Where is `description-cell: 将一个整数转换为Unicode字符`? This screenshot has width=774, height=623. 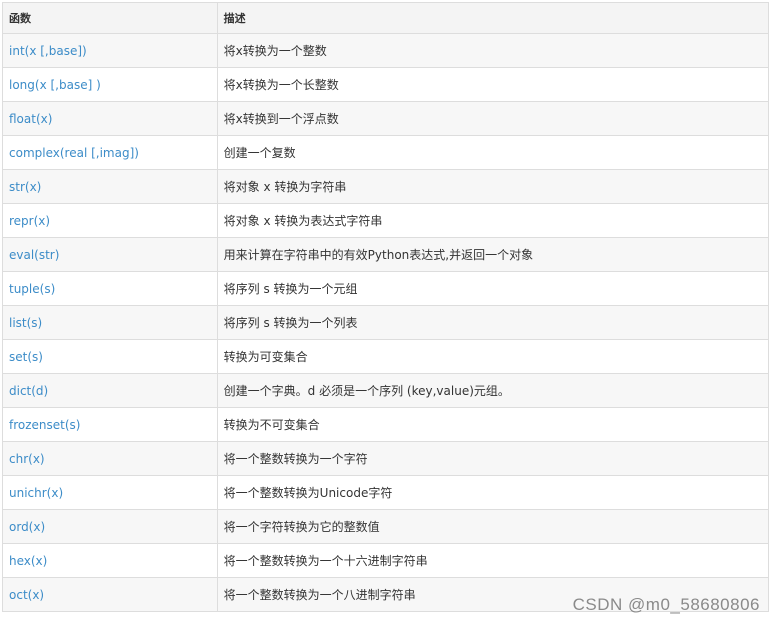
description-cell: 将一个整数转换为Unicode字符 is located at coordinates (493, 492).